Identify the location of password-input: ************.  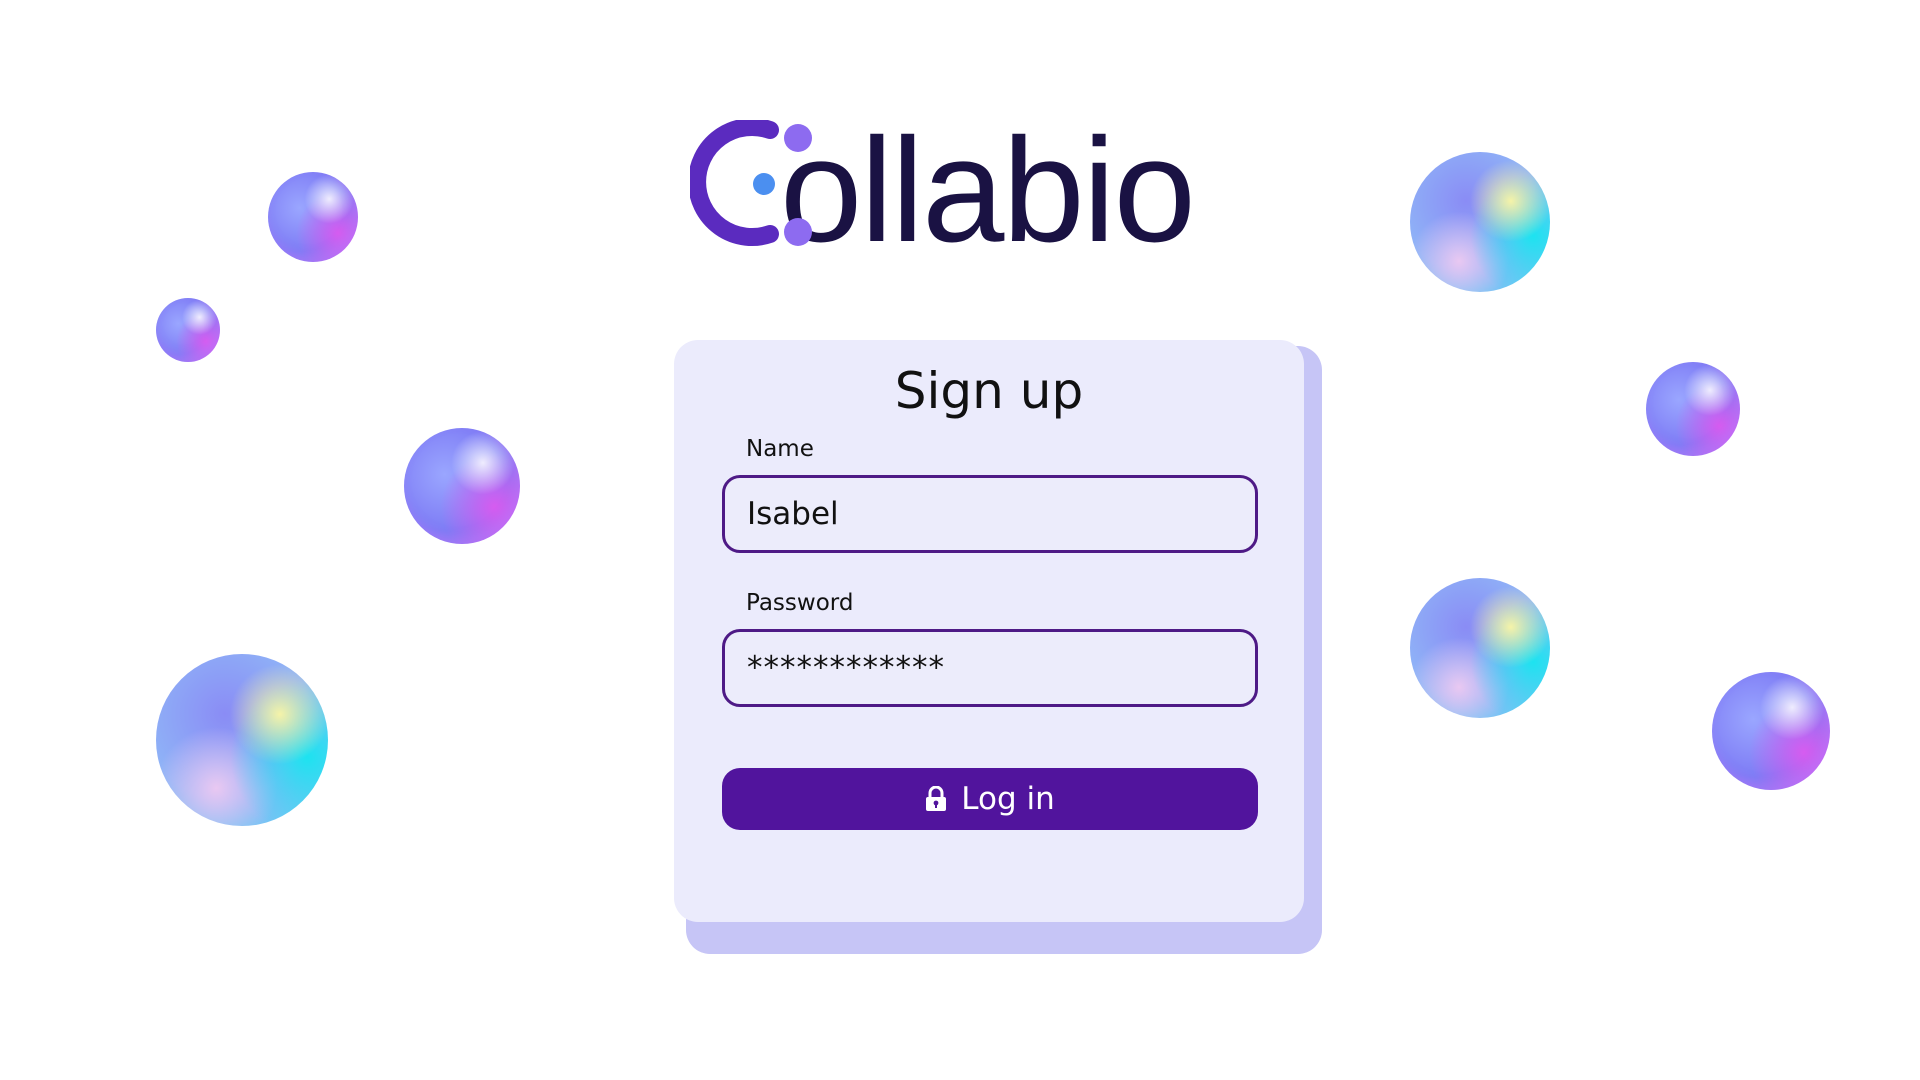
(846, 668).